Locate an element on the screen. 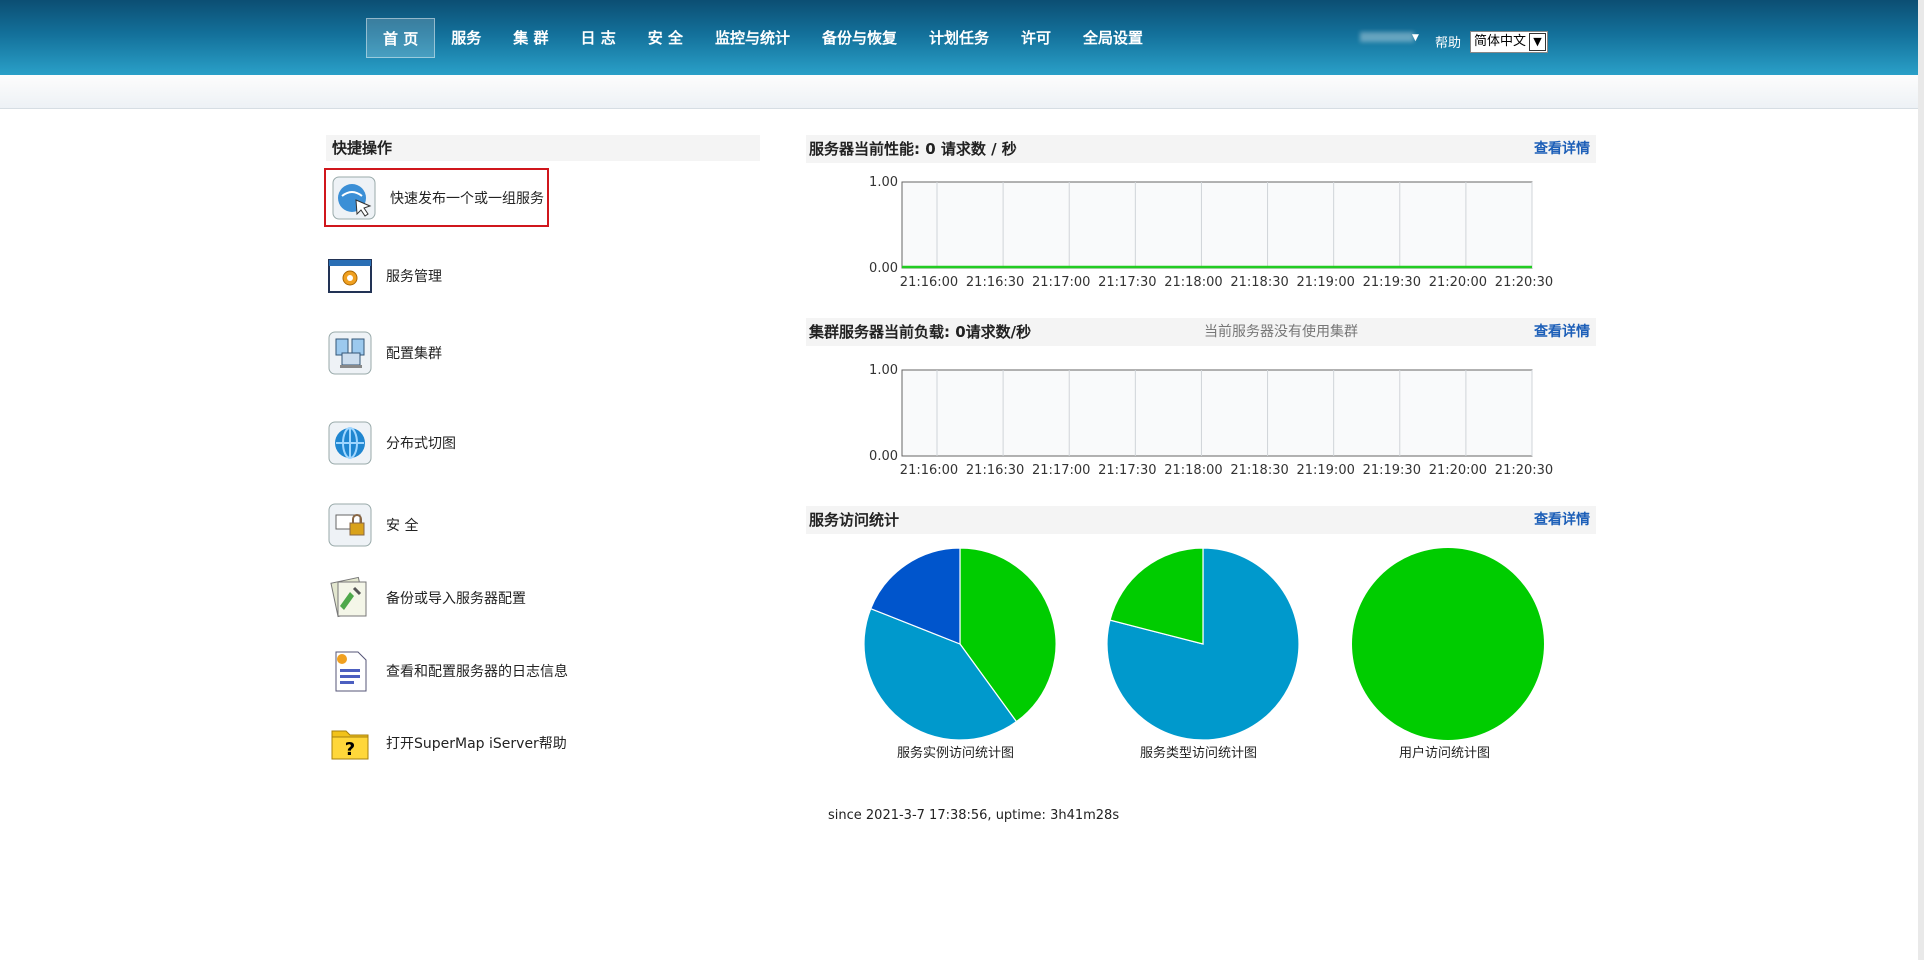 This screenshot has width=1924, height=960. language-value: 简体中文 is located at coordinates (1500, 41).